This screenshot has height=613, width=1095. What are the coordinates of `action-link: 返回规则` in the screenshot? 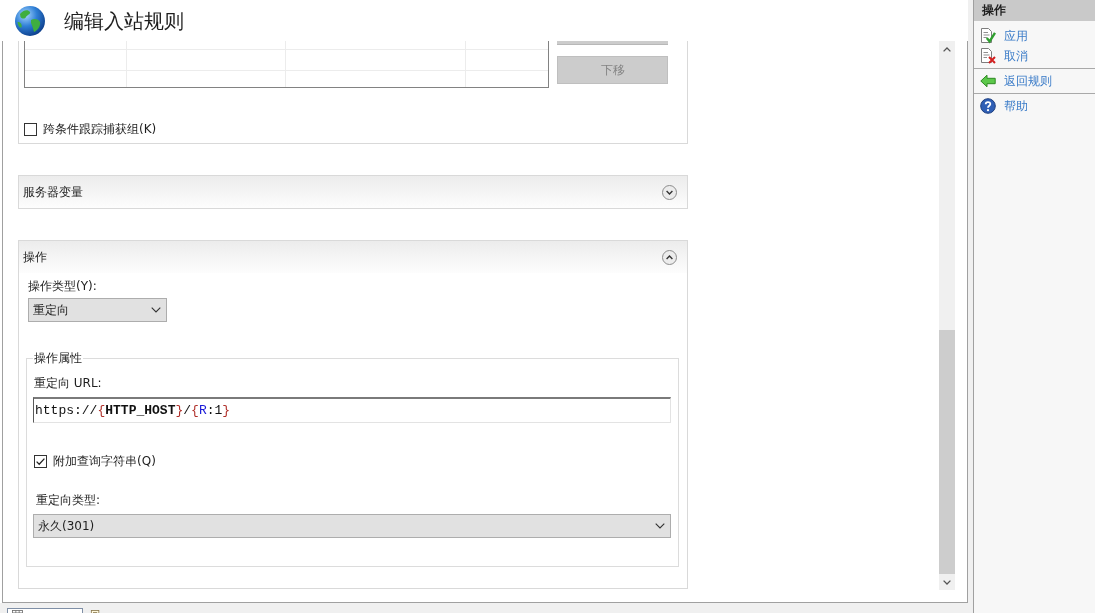 It's located at (1034, 81).